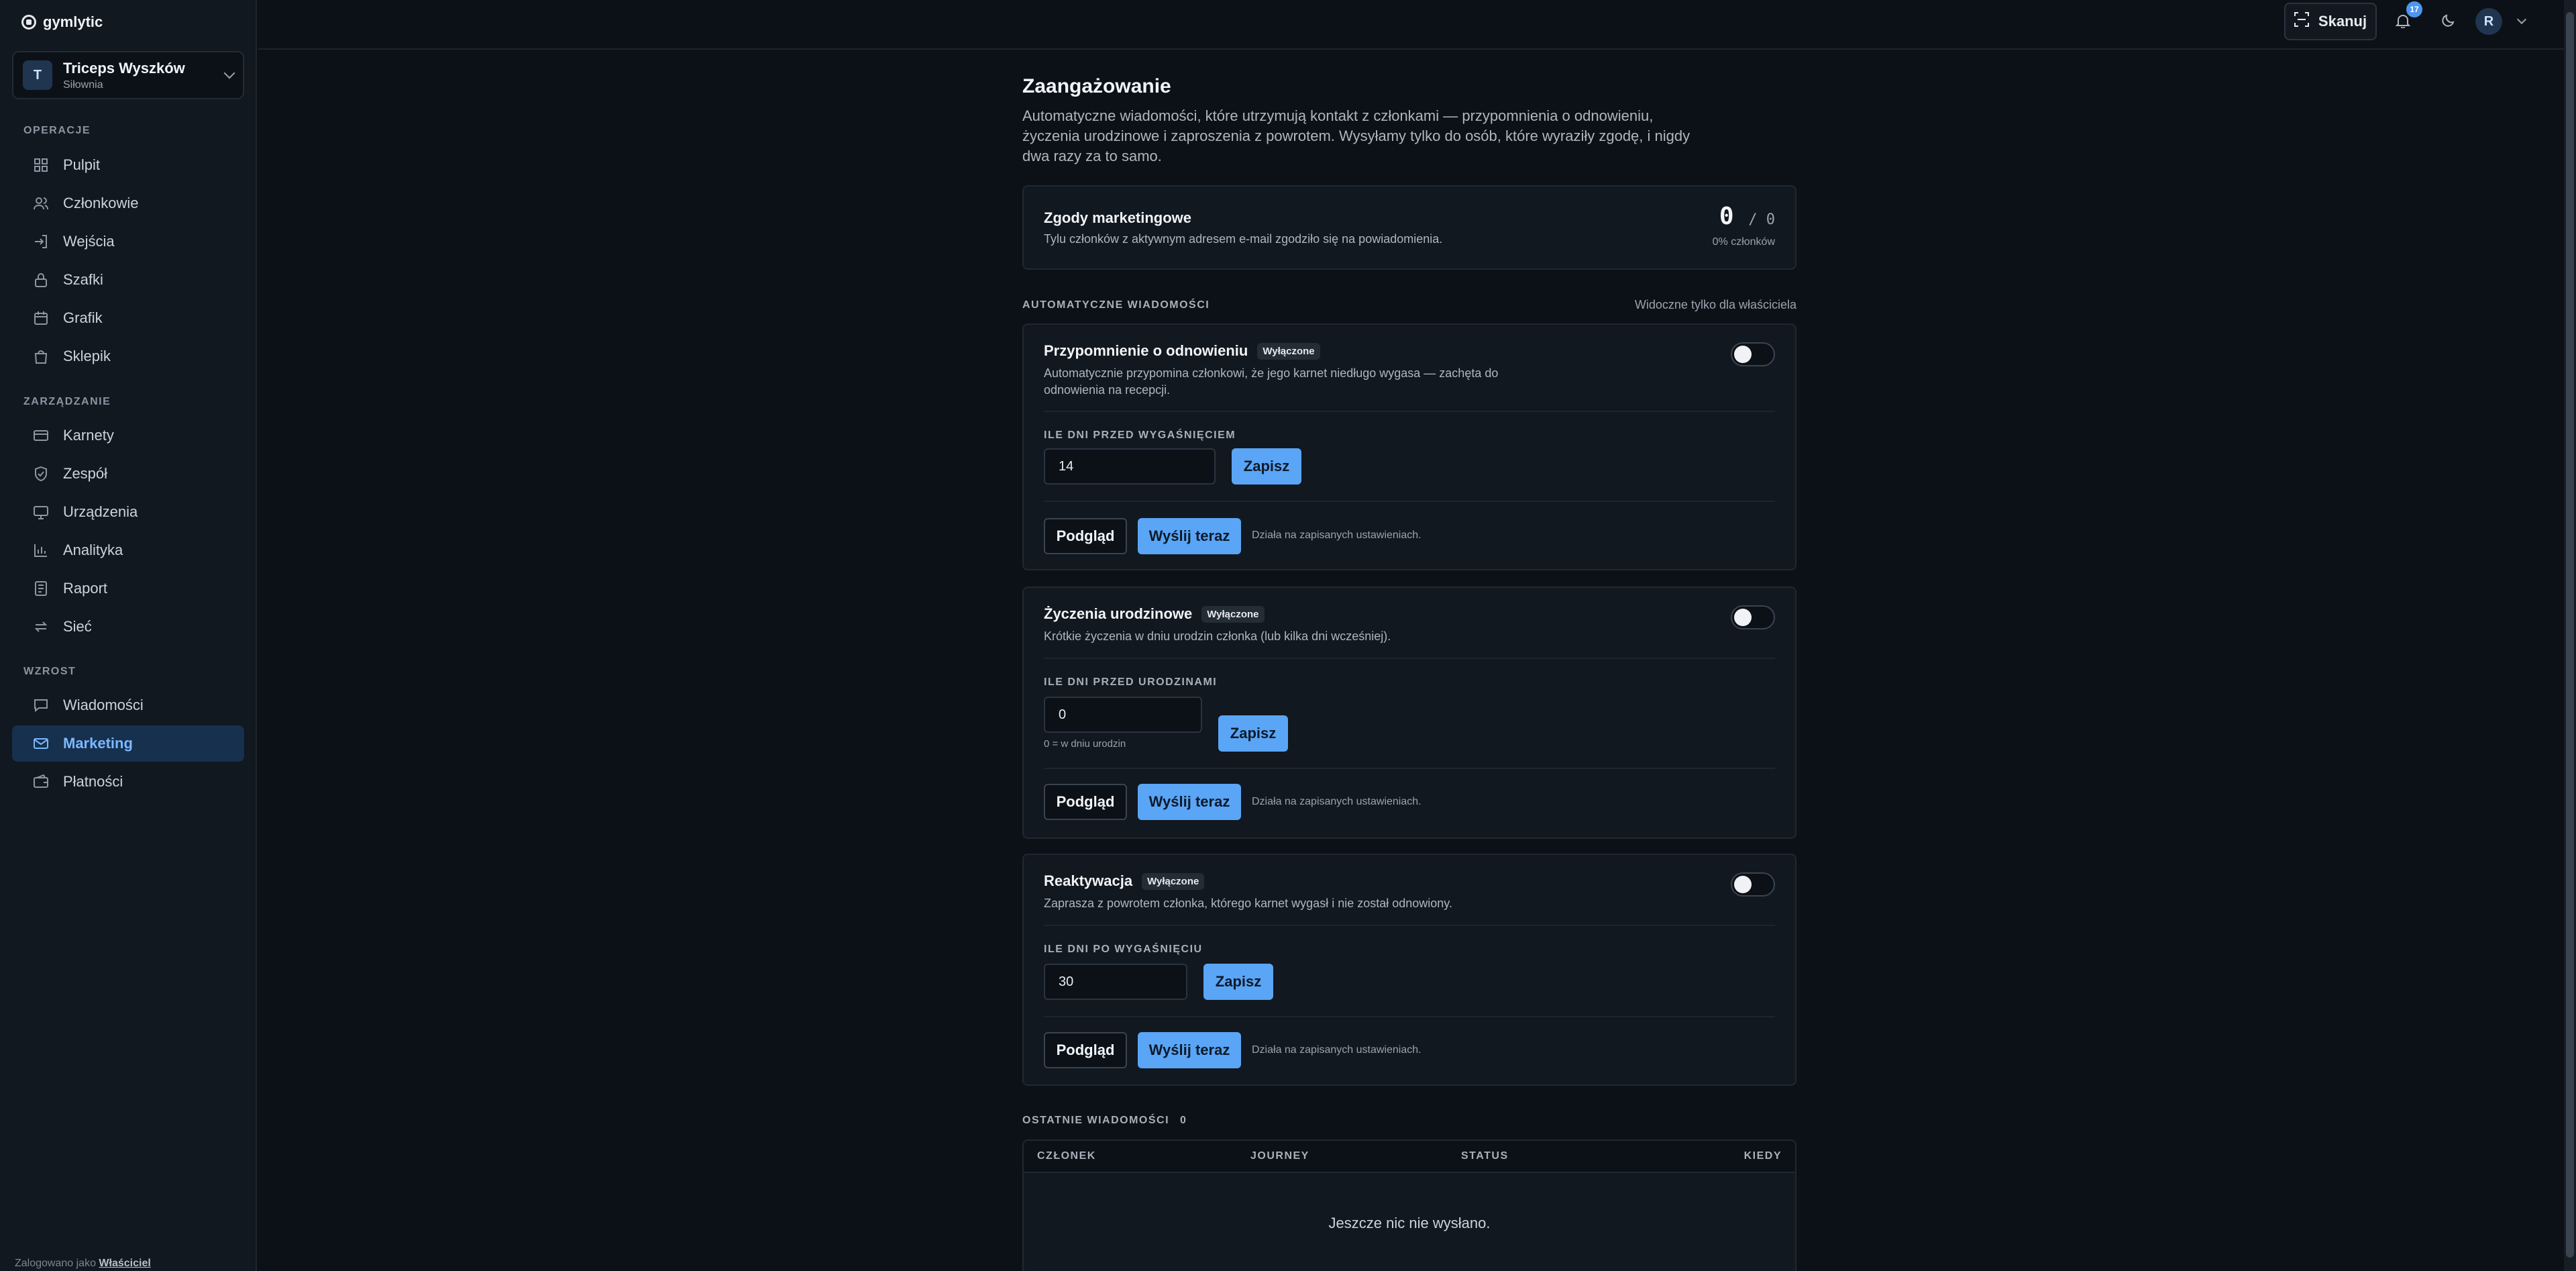 This screenshot has height=1271, width=2576. What do you see at coordinates (85, 588) in the screenshot?
I see `sidebar-item-label: Raport` at bounding box center [85, 588].